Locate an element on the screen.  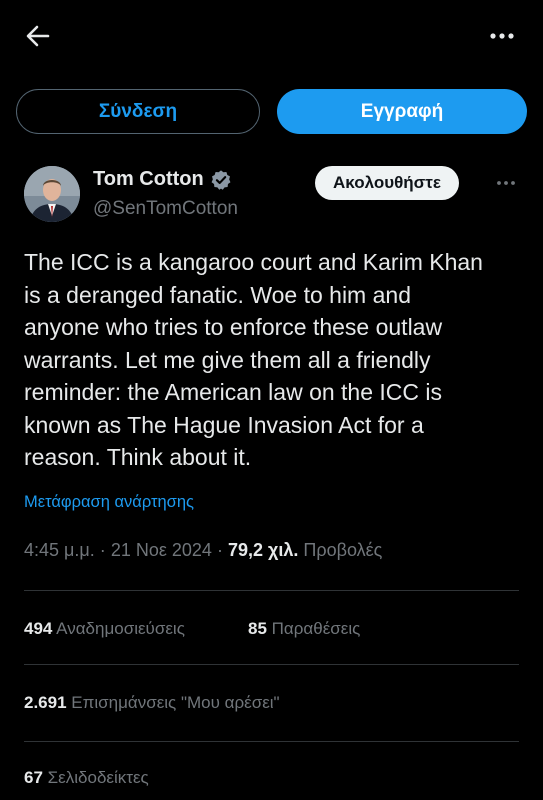
author-name-row: Tom Cotton is located at coordinates (162, 179).